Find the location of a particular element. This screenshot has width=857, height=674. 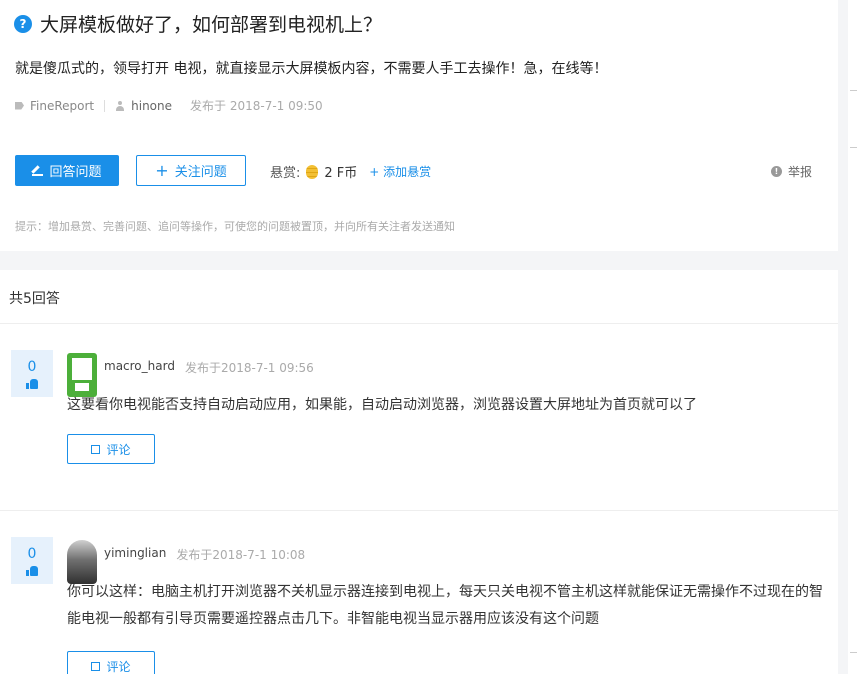

question-meta: FineReport hinone 发布于 2018-7-1 09:50 is located at coordinates (169, 105).